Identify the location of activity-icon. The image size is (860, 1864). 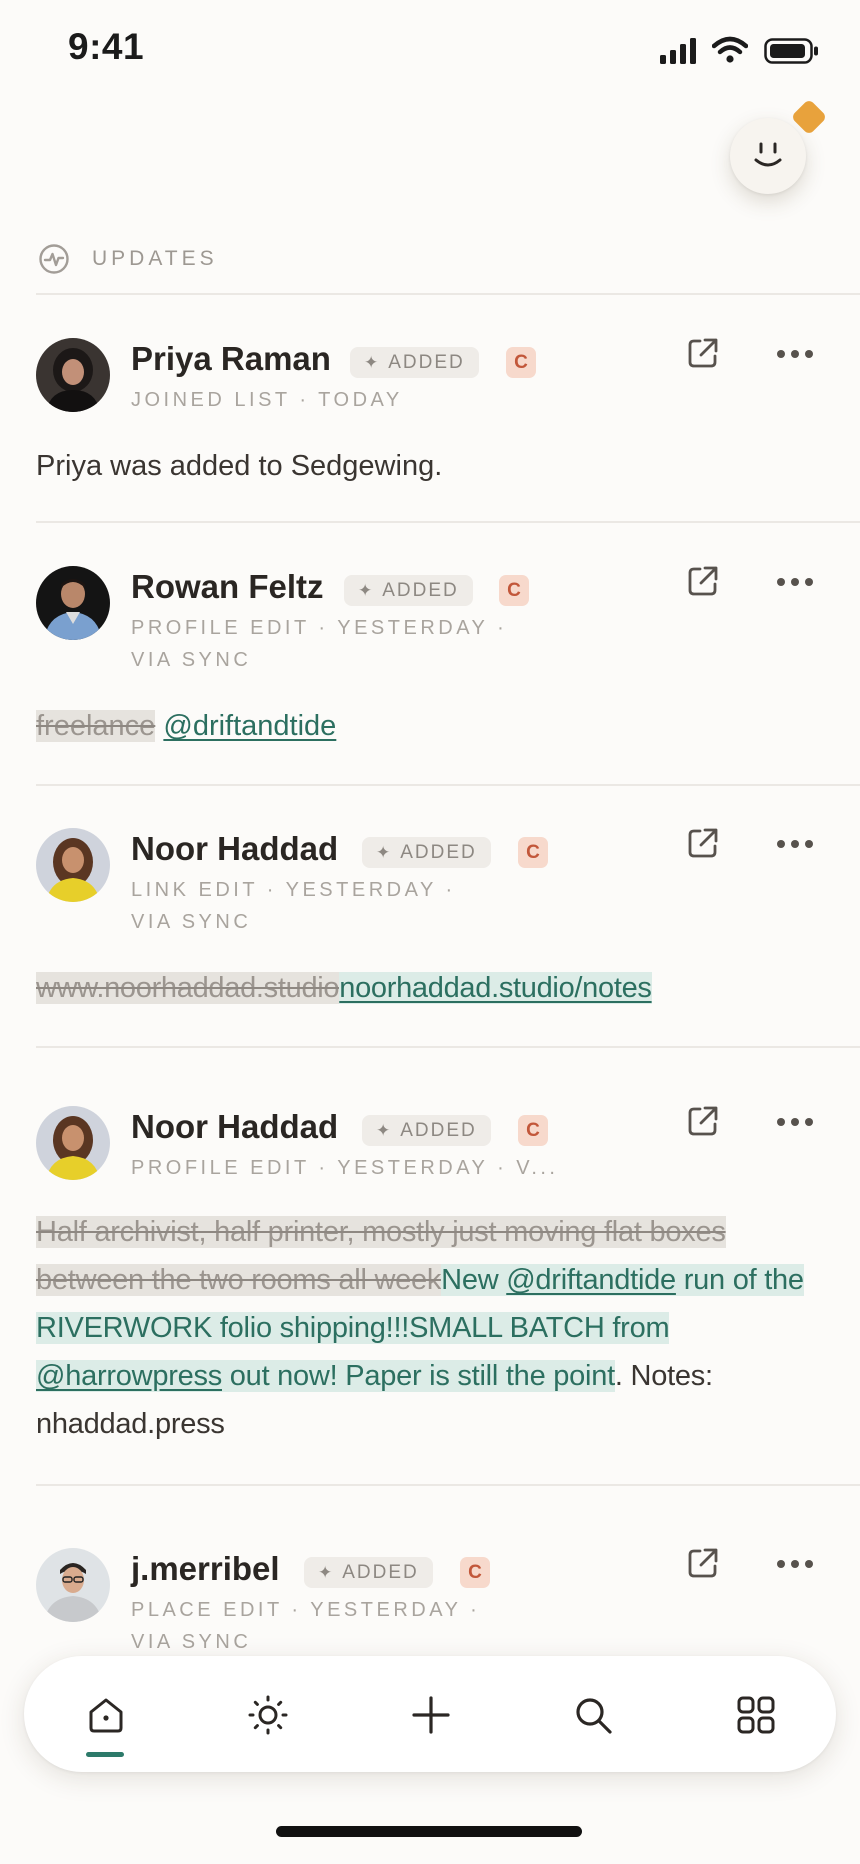
(54, 259).